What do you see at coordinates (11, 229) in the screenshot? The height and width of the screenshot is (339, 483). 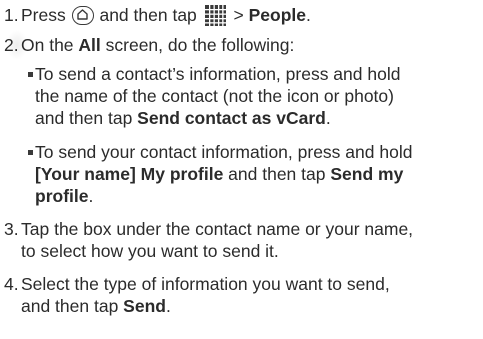 I see `step-number: 3.` at bounding box center [11, 229].